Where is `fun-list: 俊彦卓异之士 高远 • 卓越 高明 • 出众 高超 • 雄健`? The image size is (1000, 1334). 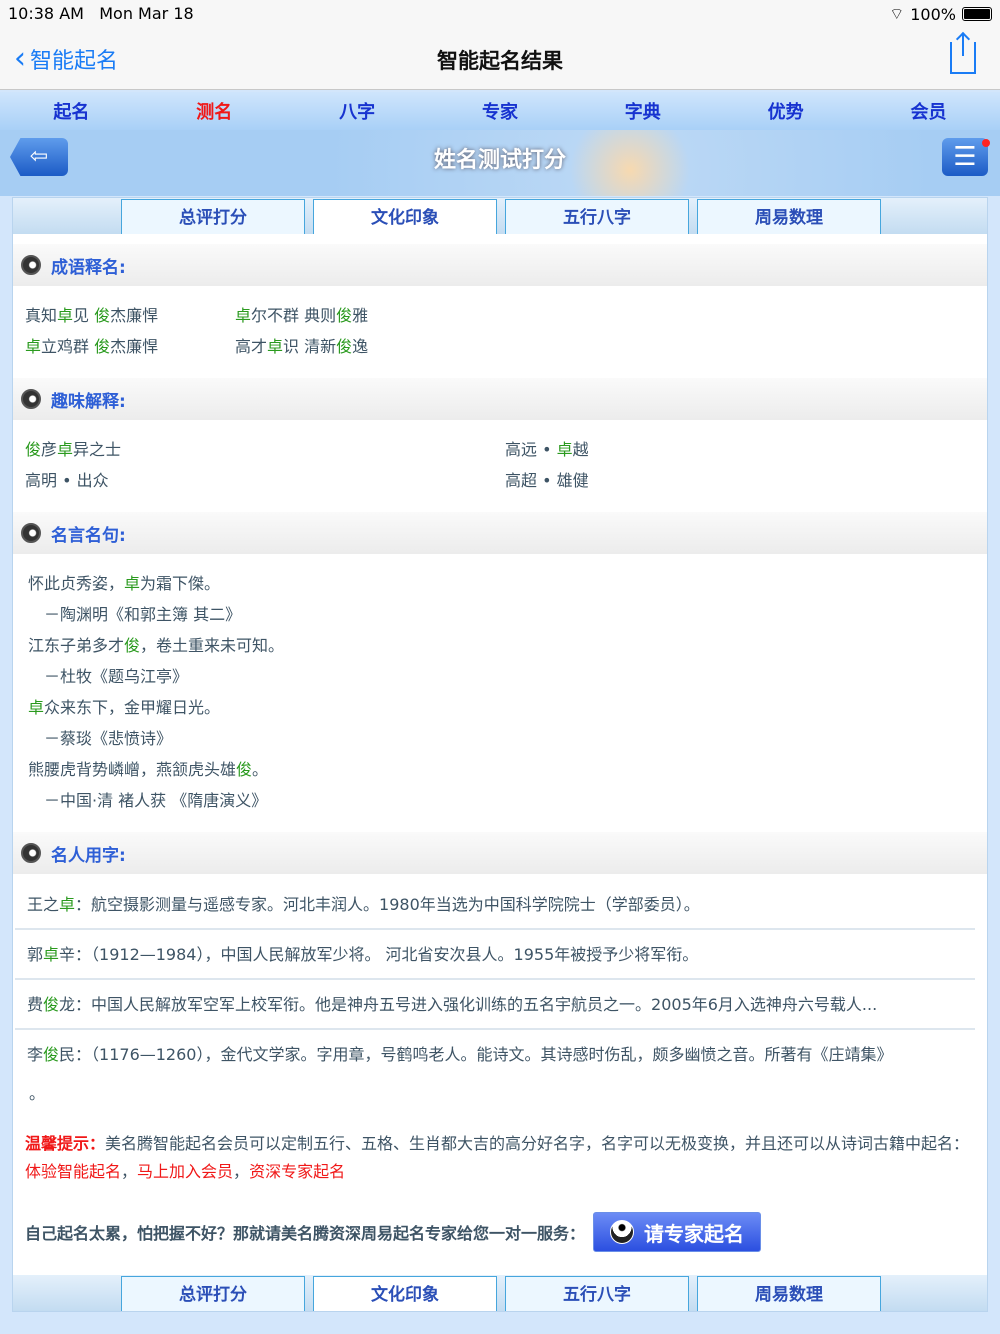 fun-list: 俊彦卓异之士 高远 • 卓越 高明 • 出众 高超 • 雄健 is located at coordinates (500, 461).